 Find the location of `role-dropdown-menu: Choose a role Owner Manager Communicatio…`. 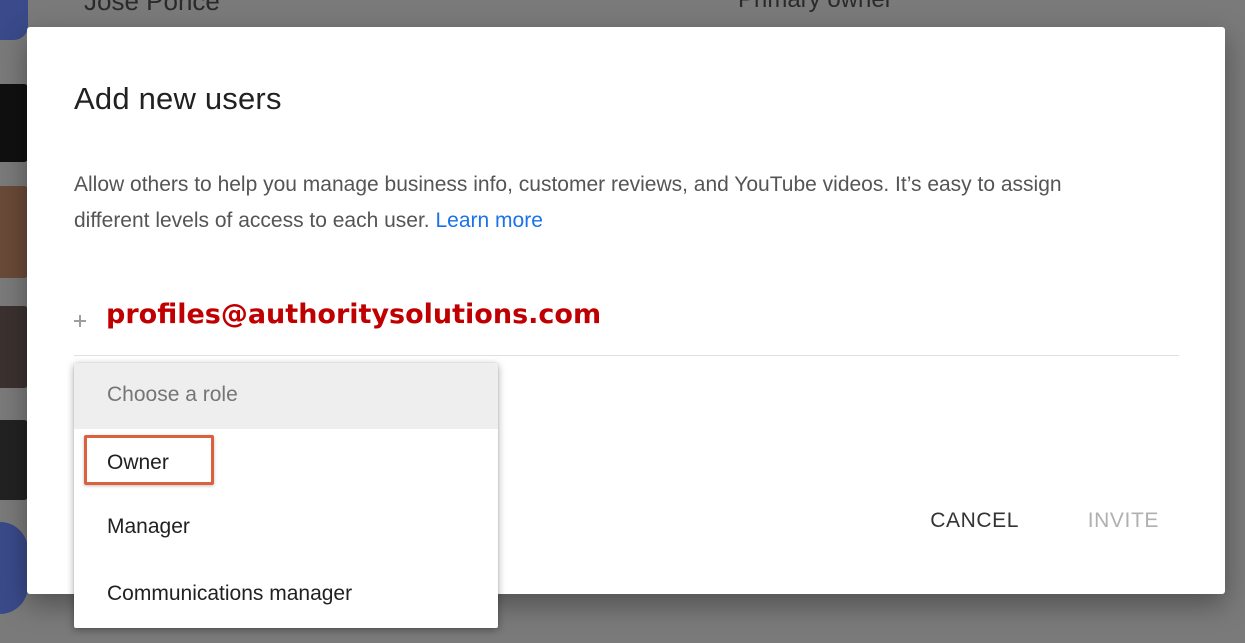

role-dropdown-menu: Choose a role Owner Manager Communicatio… is located at coordinates (286, 495).